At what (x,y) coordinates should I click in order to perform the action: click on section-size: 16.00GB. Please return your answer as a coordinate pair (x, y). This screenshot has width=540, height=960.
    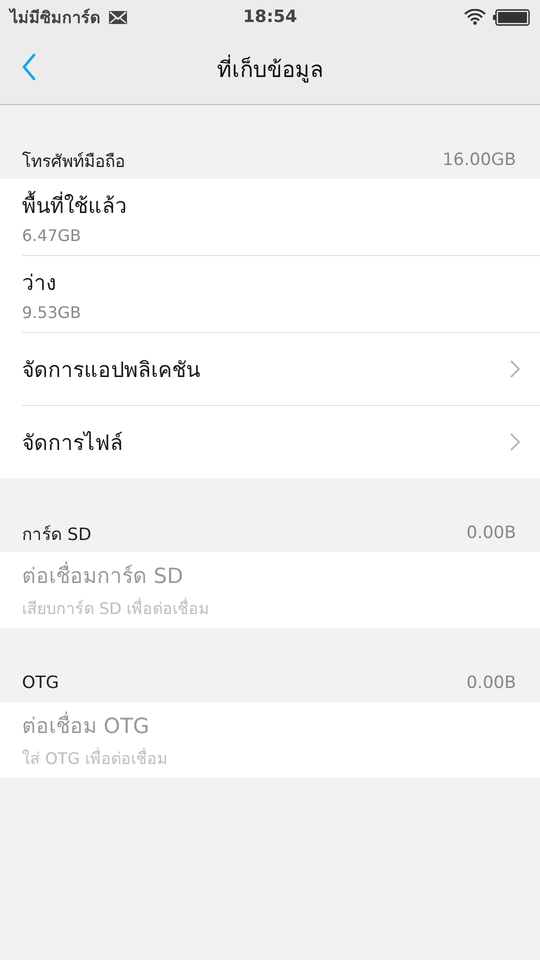
    Looking at the image, I should click on (479, 160).